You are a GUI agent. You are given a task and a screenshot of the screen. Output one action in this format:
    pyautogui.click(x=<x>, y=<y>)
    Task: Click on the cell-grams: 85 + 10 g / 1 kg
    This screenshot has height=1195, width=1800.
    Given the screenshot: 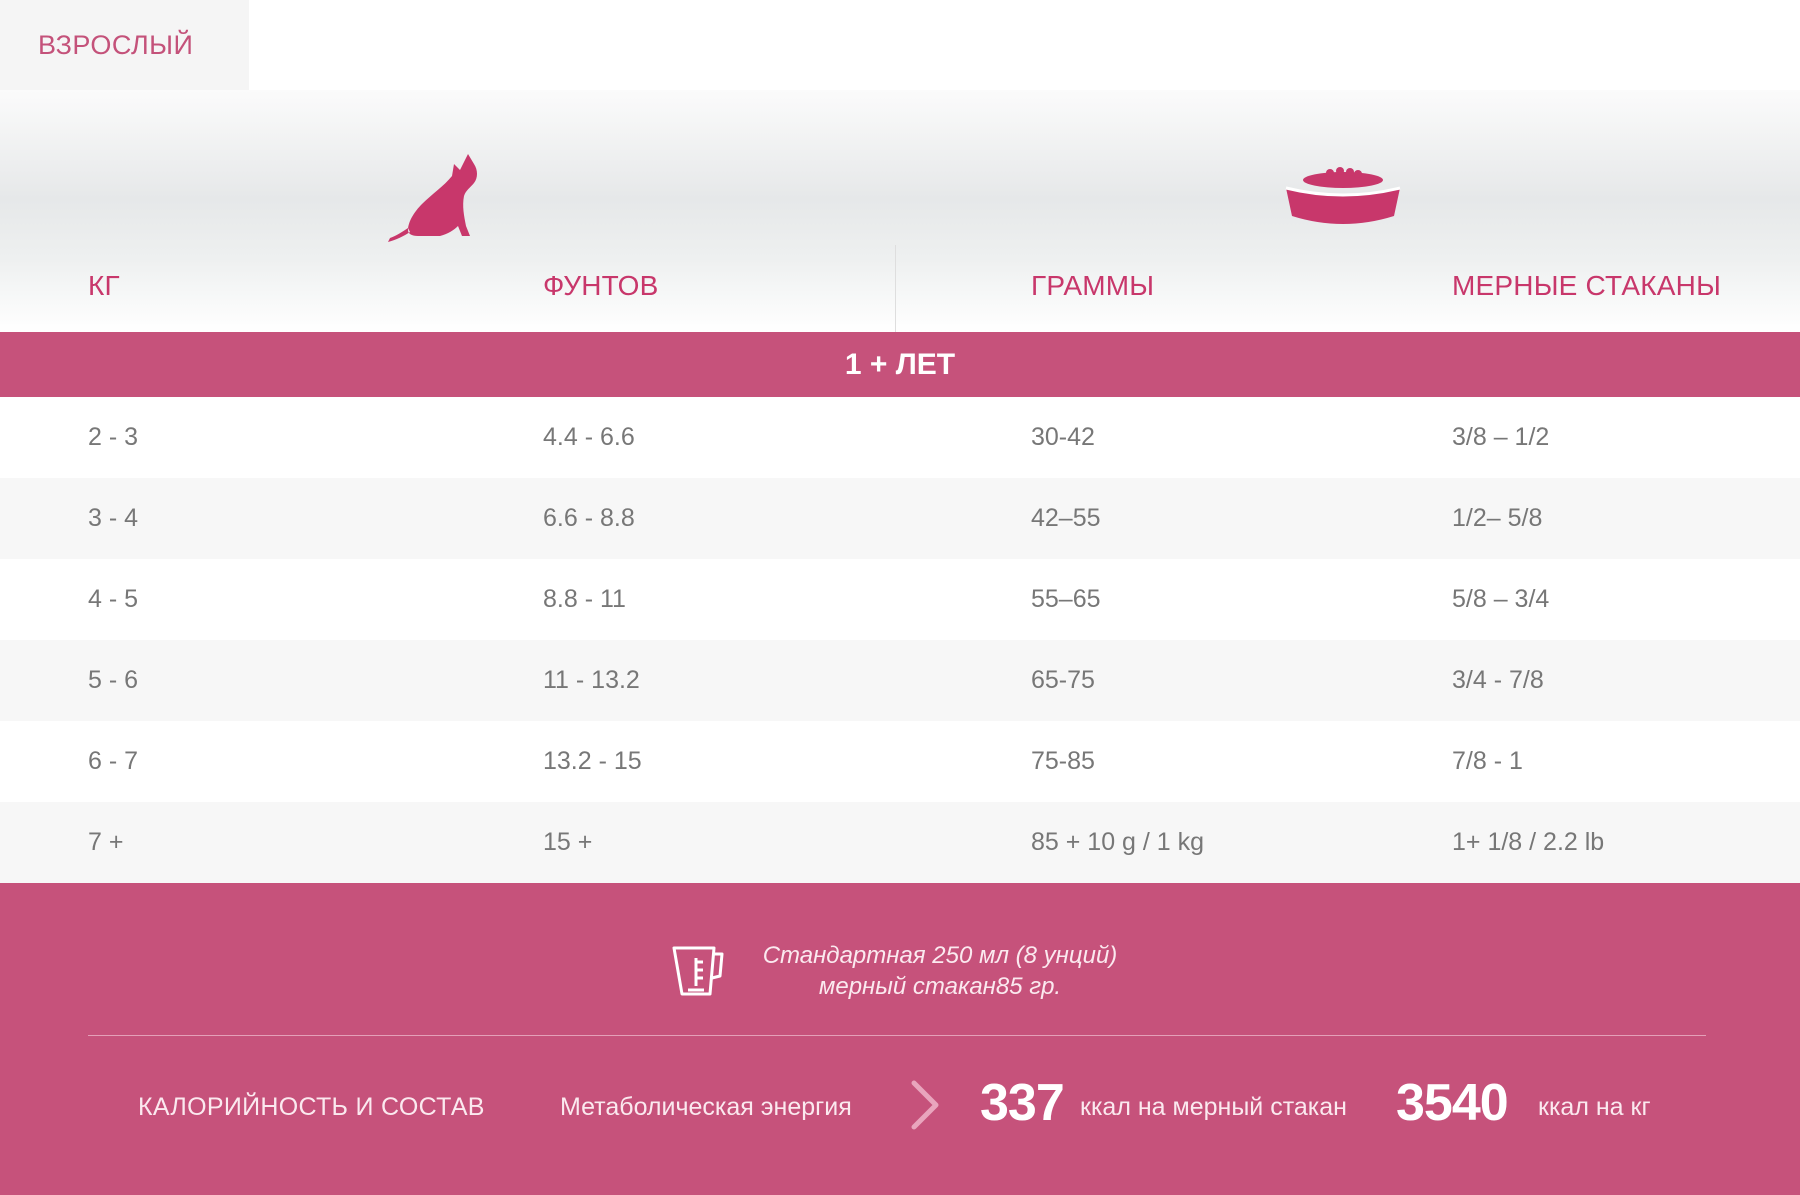 What is the action you would take?
    pyautogui.click(x=1118, y=842)
    